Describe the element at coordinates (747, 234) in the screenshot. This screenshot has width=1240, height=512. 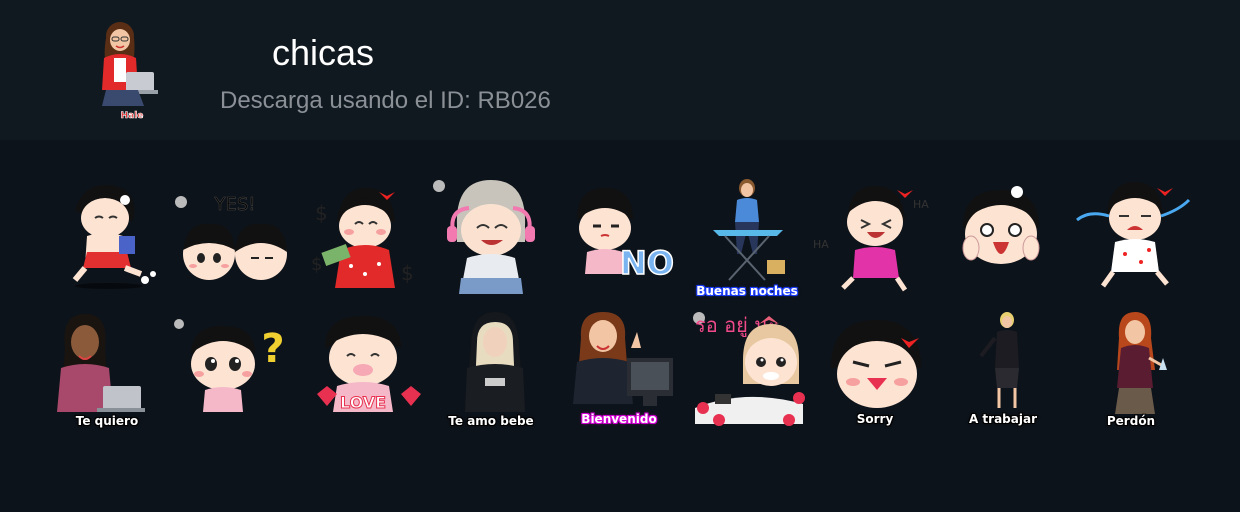
I see `sticker-woman-ironing: Buenas noches` at that location.